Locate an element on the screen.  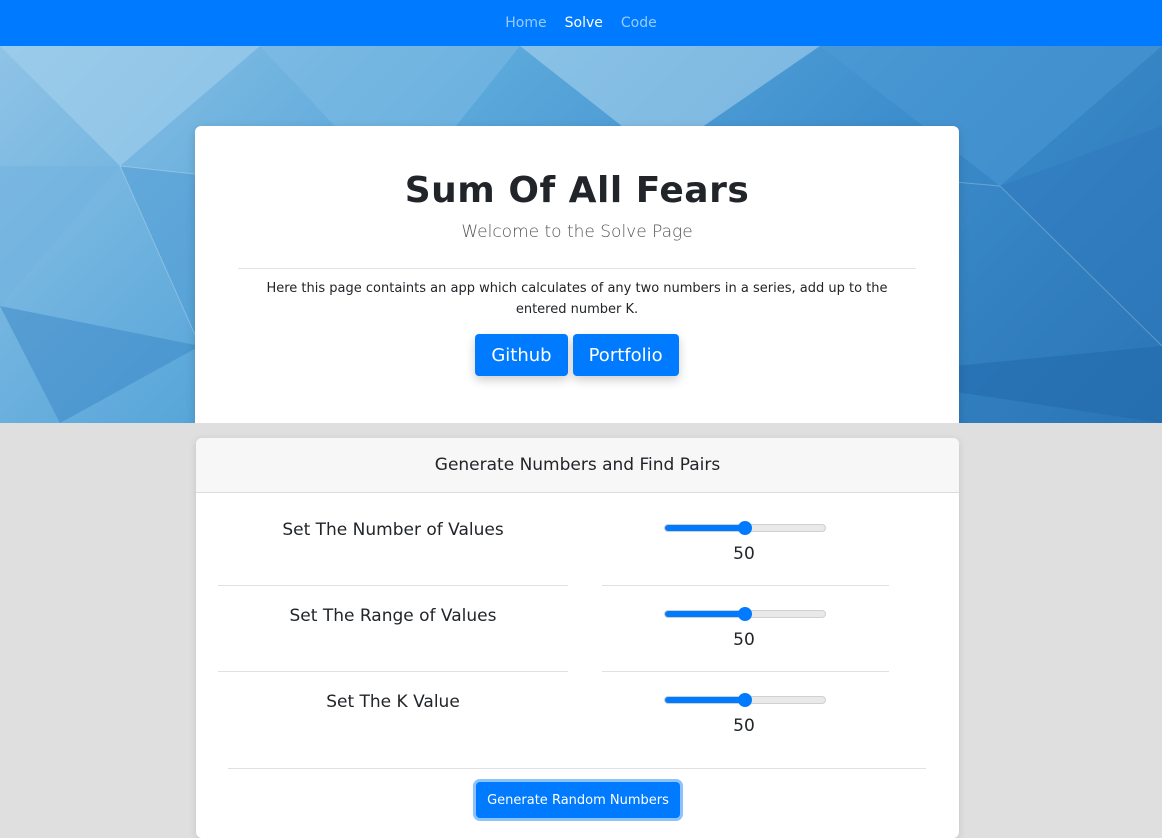
nav-link-solve: Solve is located at coordinates (584, 23).